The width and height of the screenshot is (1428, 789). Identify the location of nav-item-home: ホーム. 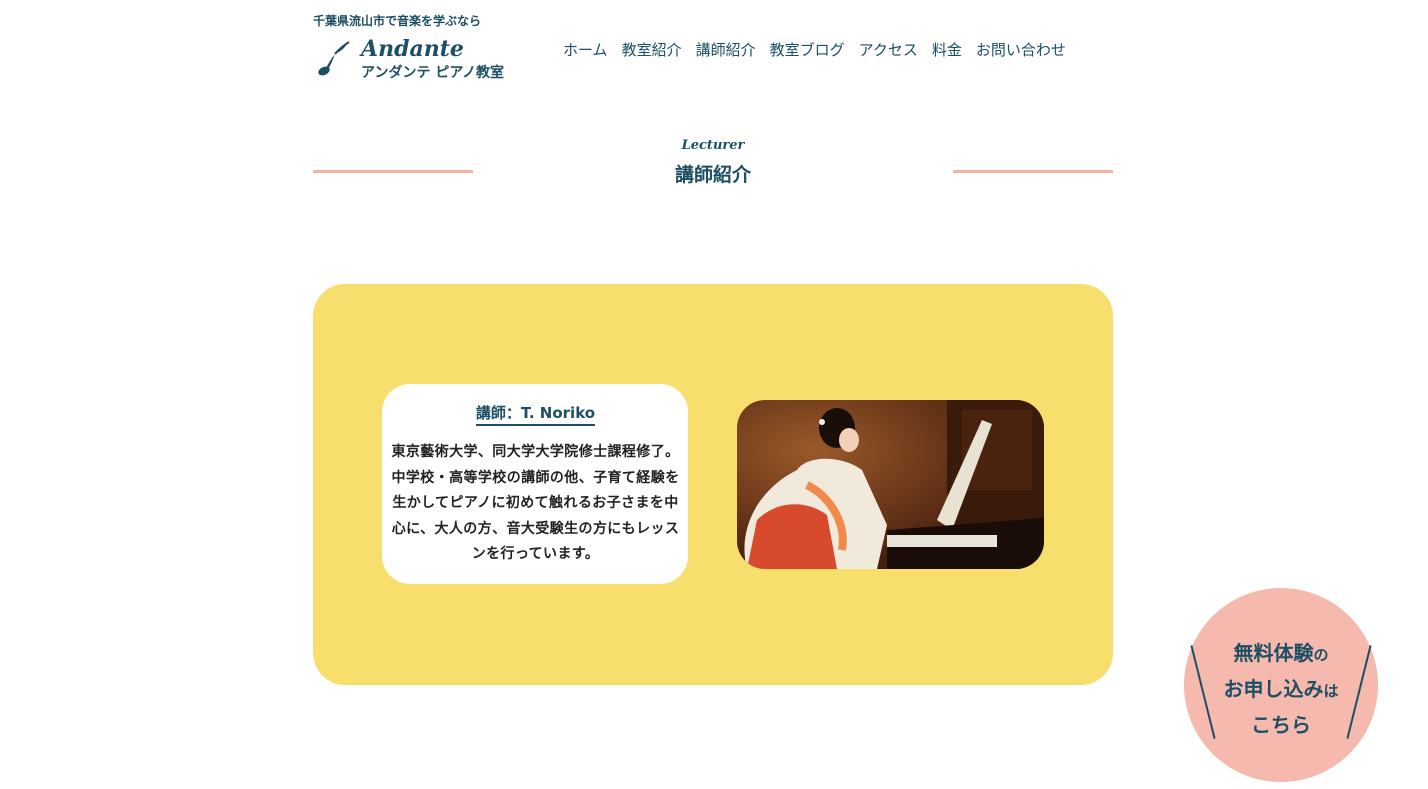
(585, 49).